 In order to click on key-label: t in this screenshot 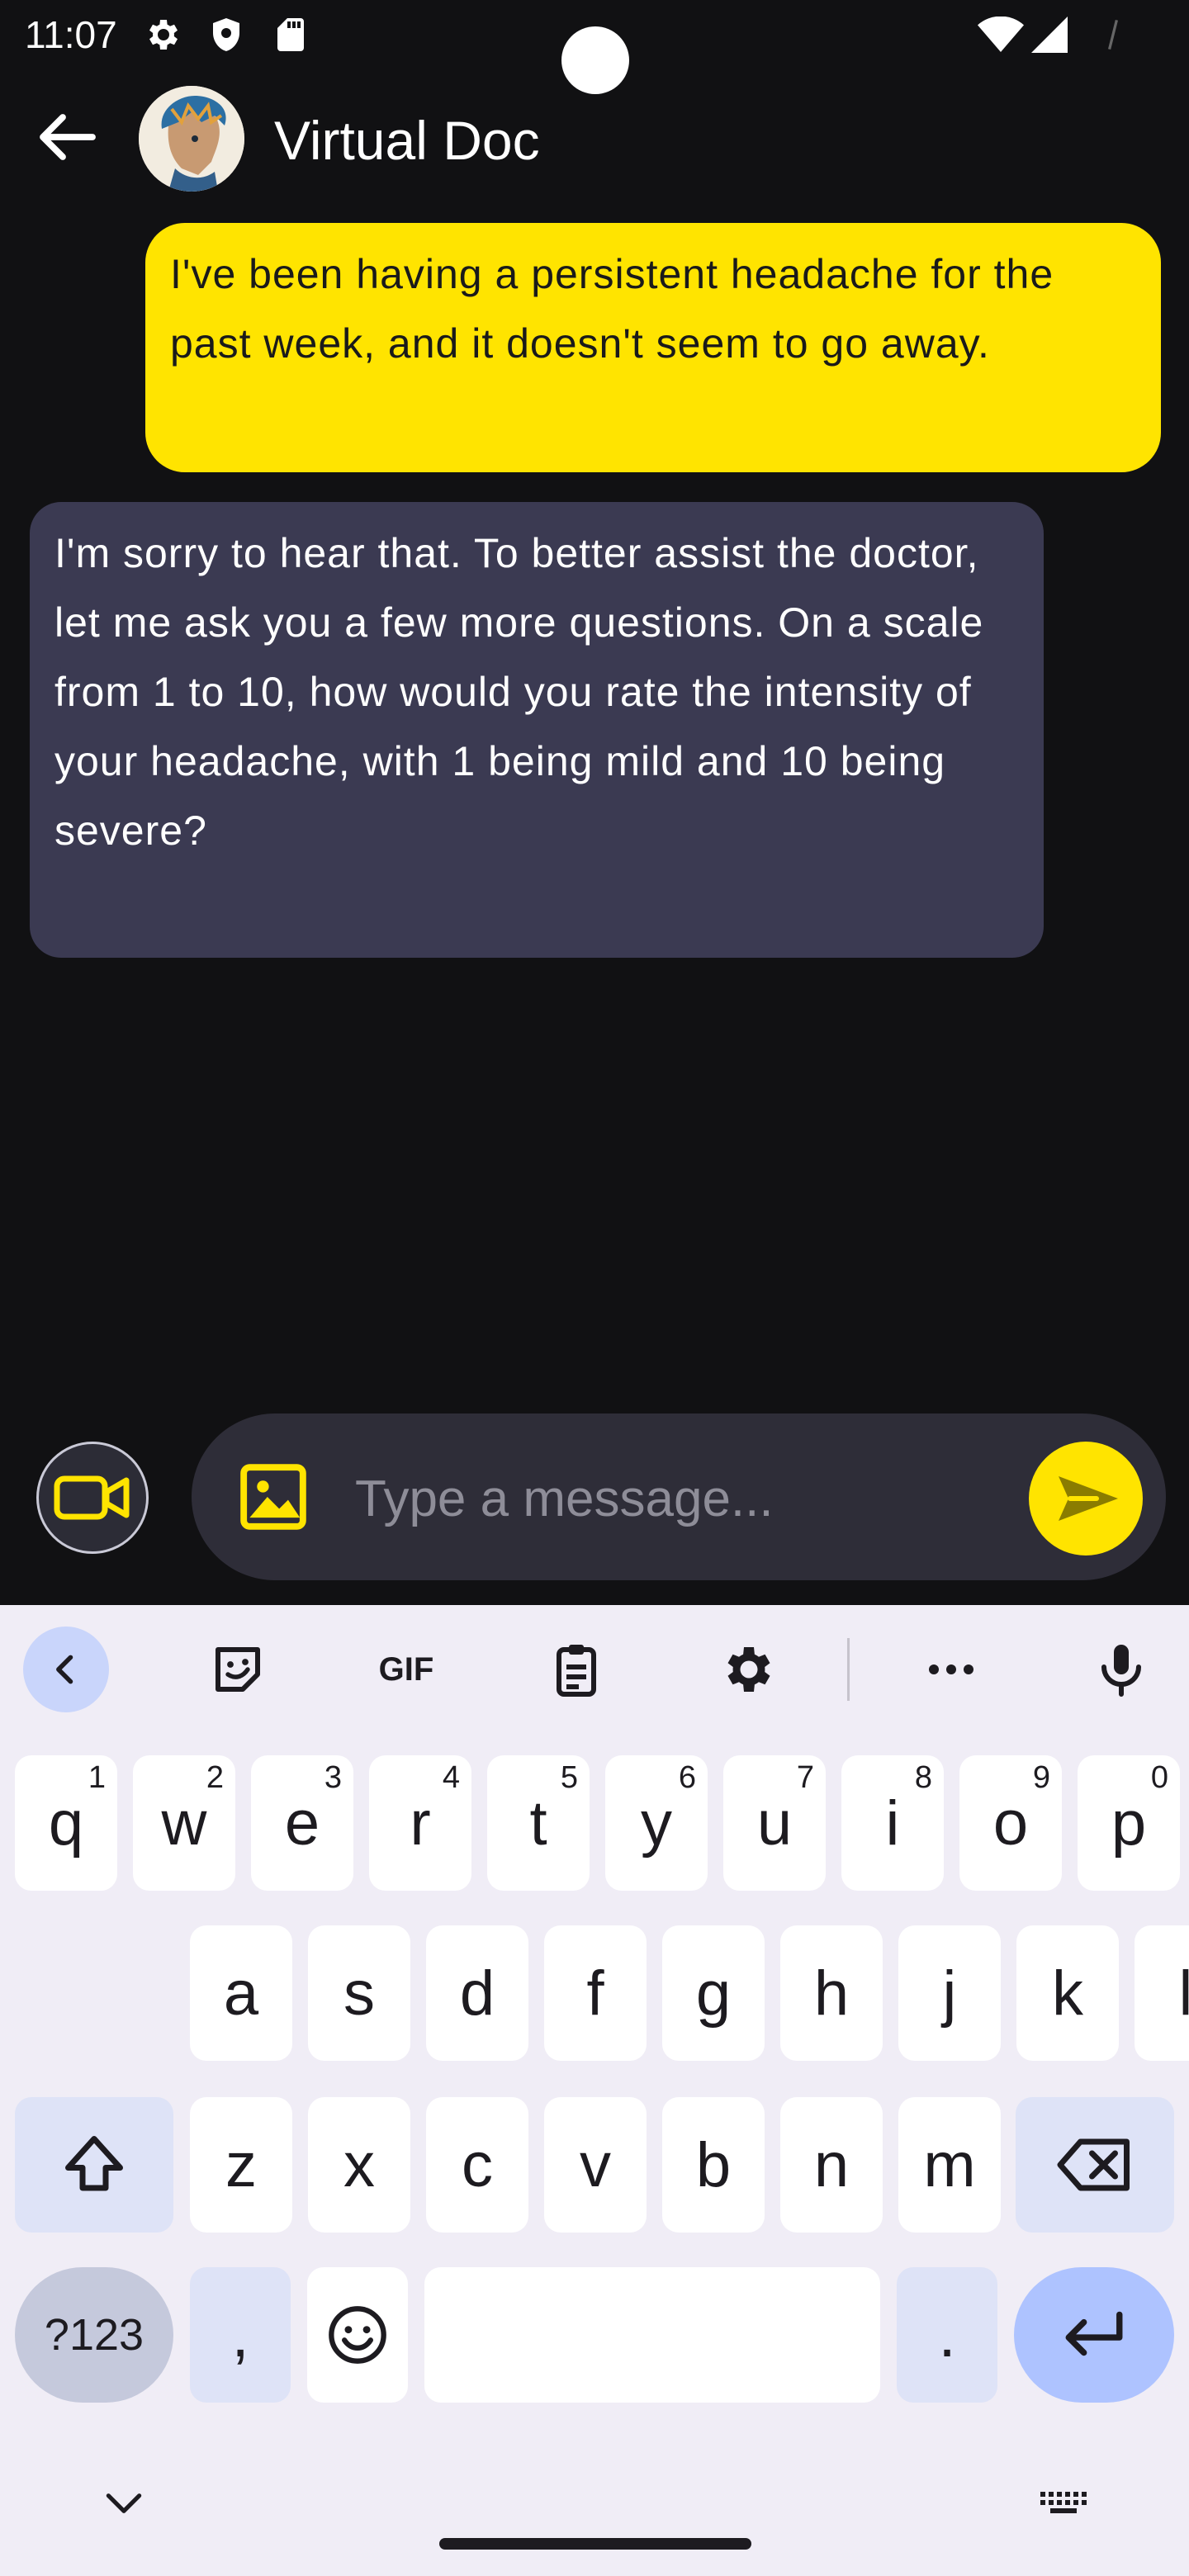, I will do `click(538, 1823)`.